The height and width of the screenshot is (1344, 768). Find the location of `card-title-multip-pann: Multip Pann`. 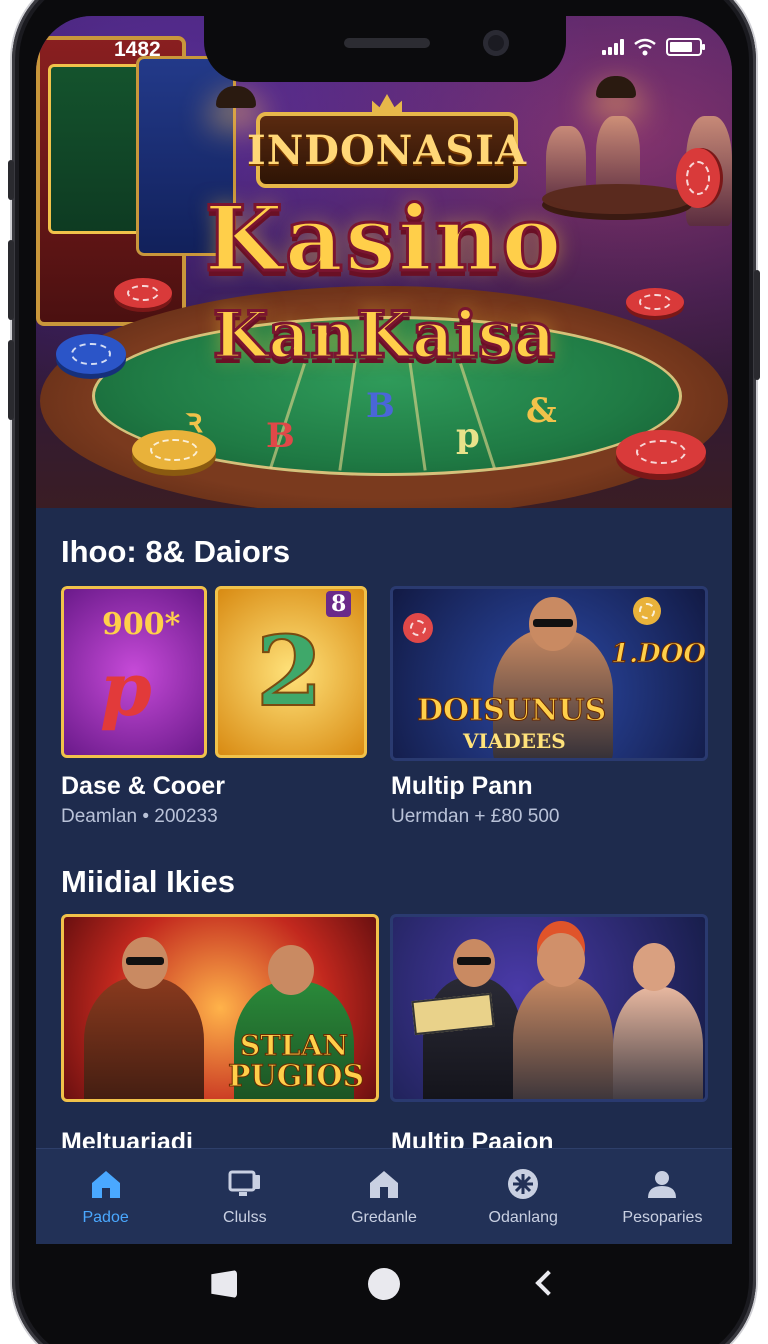

card-title-multip-pann: Multip Pann is located at coordinates (462, 786).